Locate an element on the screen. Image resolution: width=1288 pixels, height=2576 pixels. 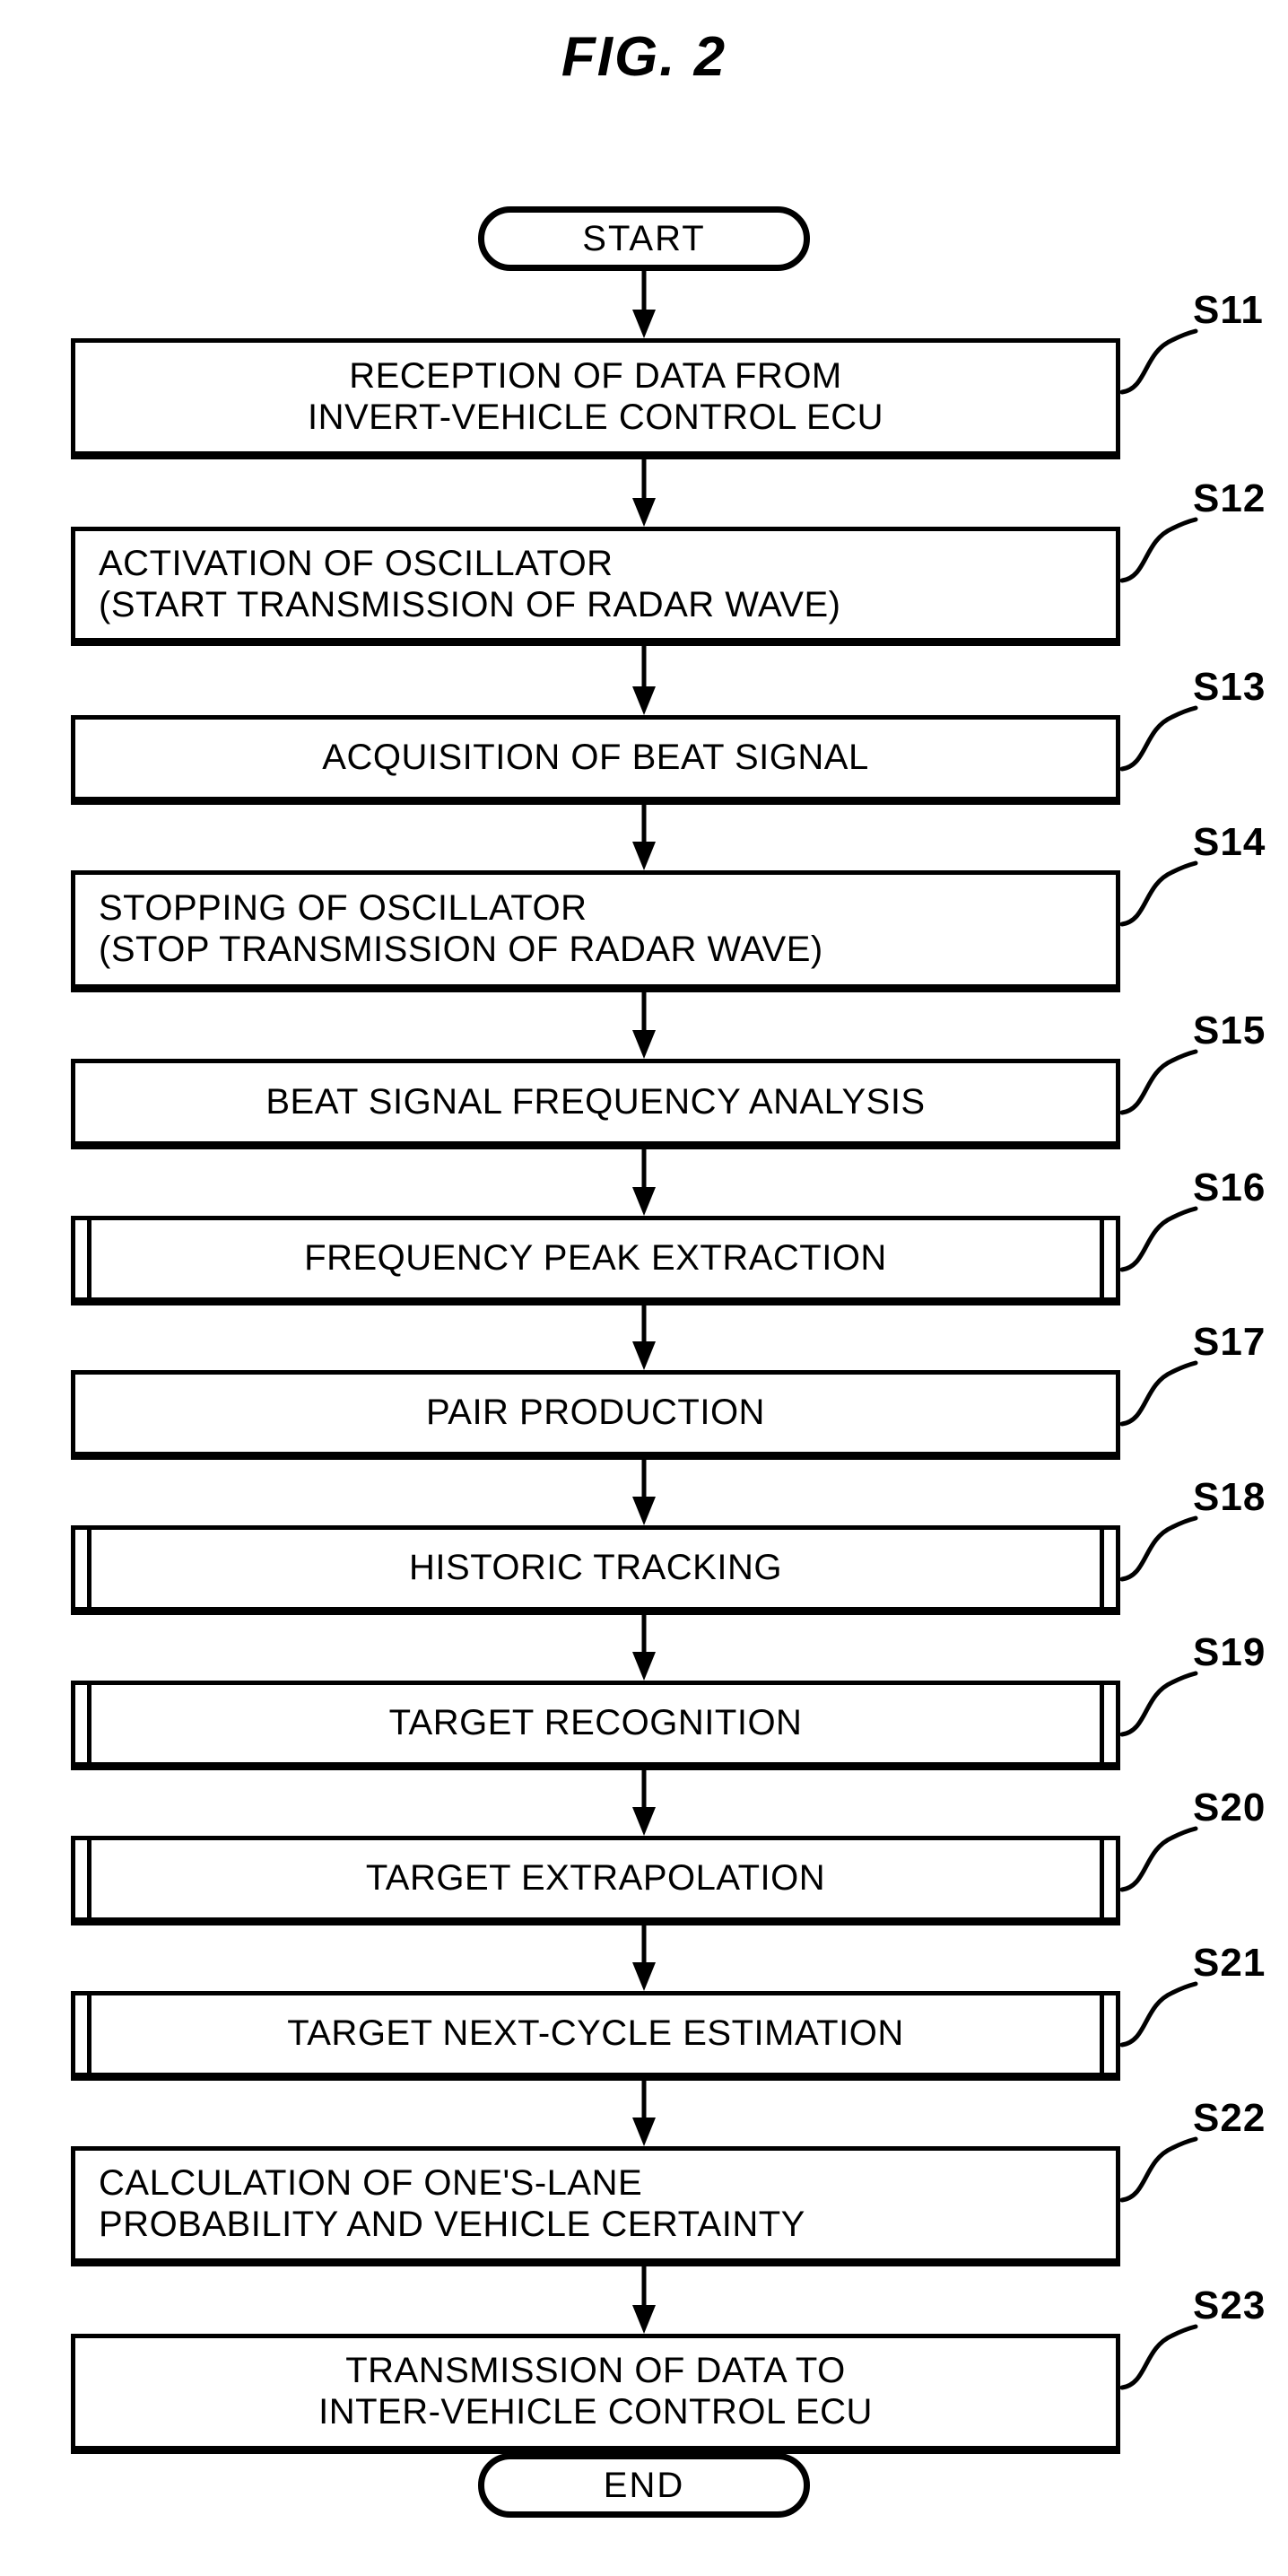
step-reference-s22: S22 is located at coordinates (1229, 2118).